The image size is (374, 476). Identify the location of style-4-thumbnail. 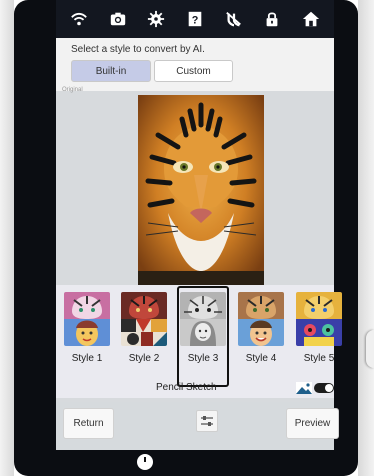
(261, 319).